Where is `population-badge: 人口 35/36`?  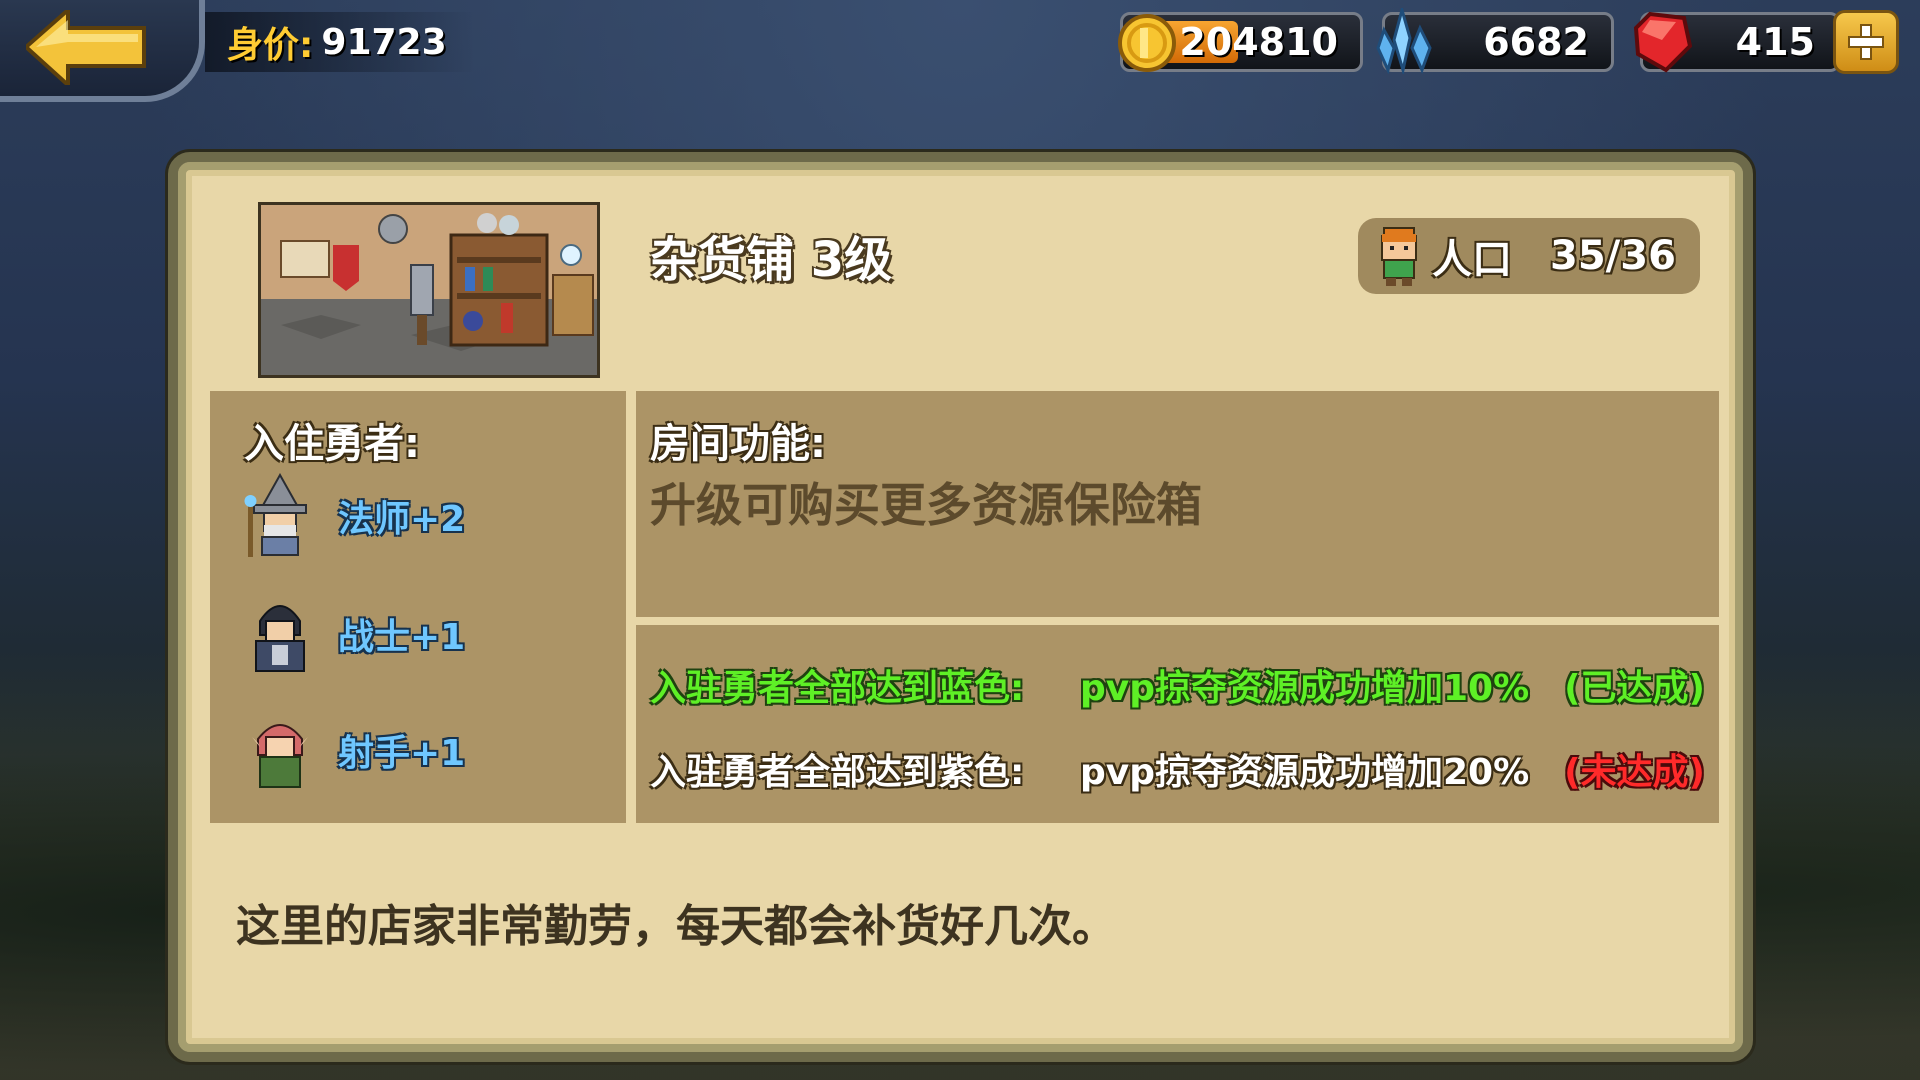 population-badge: 人口 35/36 is located at coordinates (1529, 256).